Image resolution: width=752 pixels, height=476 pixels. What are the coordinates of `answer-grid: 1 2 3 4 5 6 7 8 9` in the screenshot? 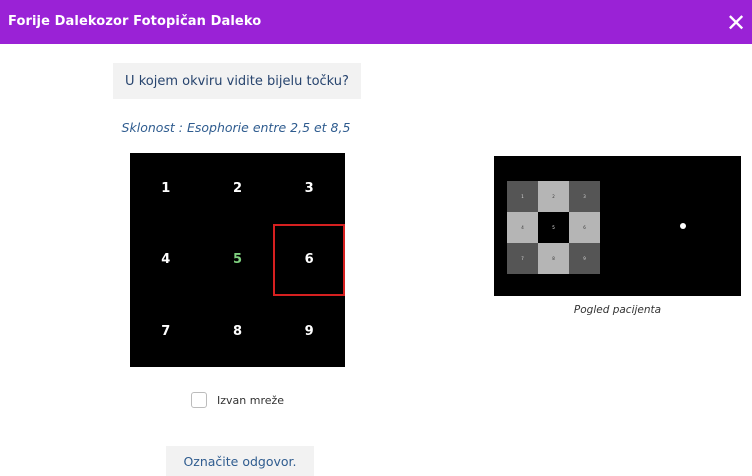 It's located at (237, 260).